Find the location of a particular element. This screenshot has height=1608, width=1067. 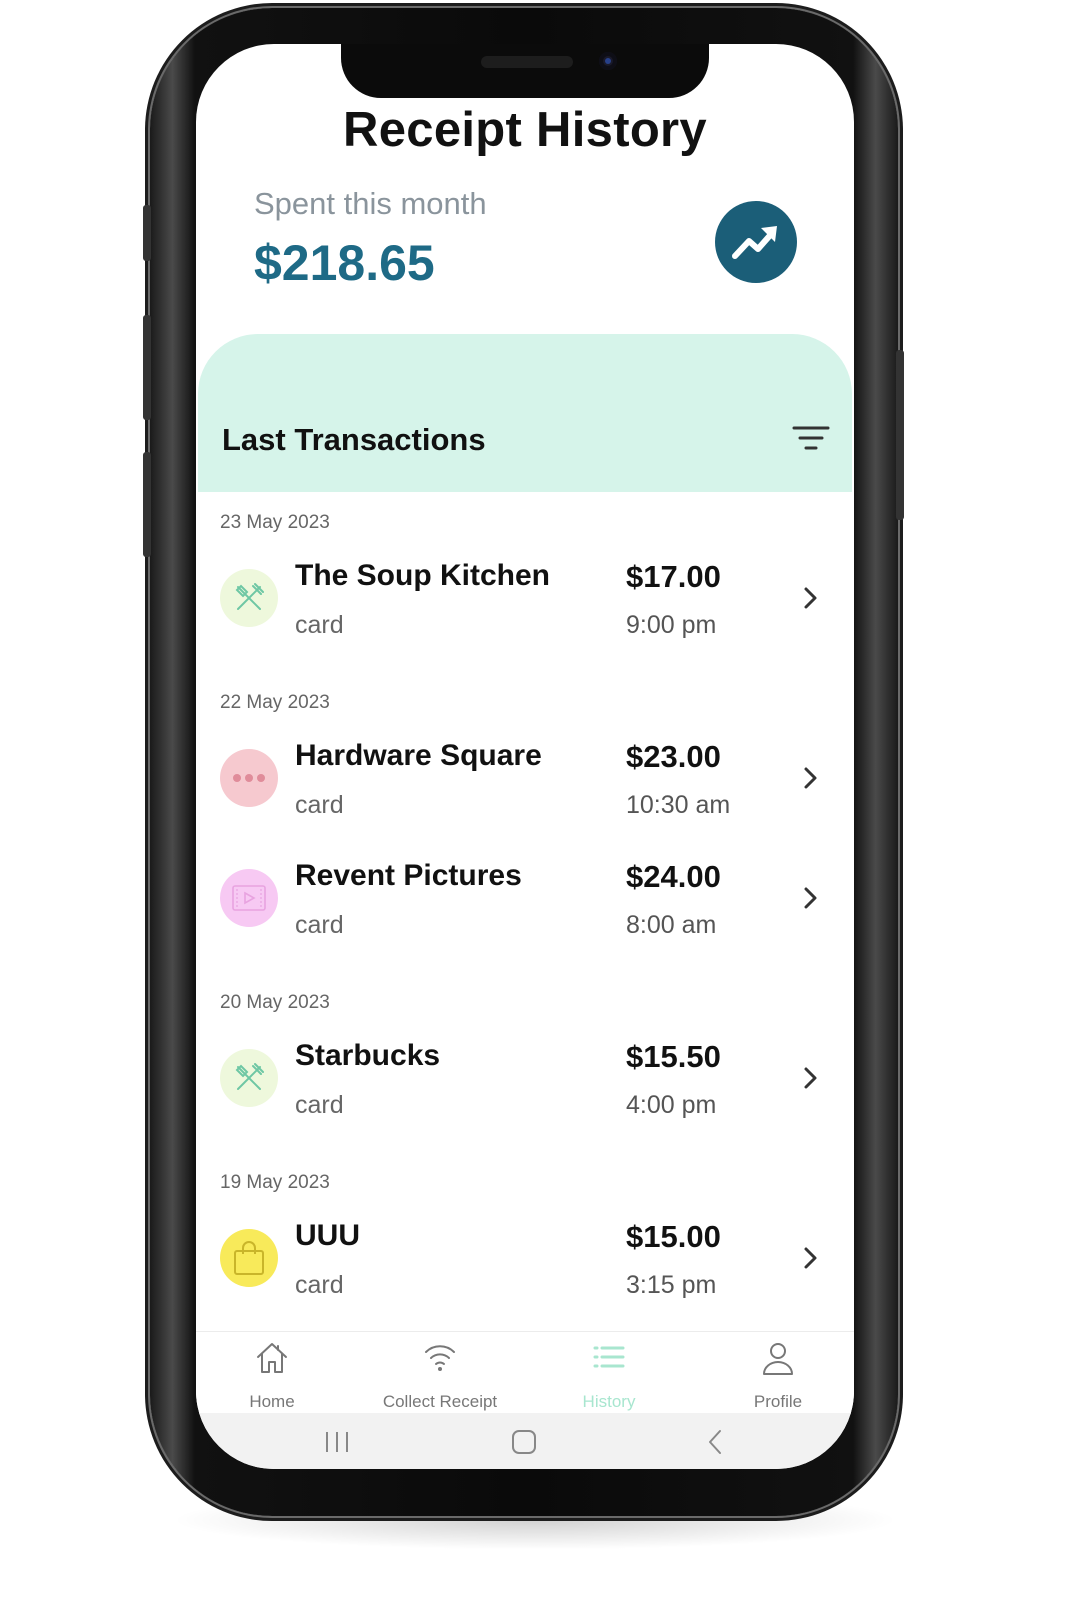

merchant-name: The Soup Kitchen is located at coordinates (422, 575).